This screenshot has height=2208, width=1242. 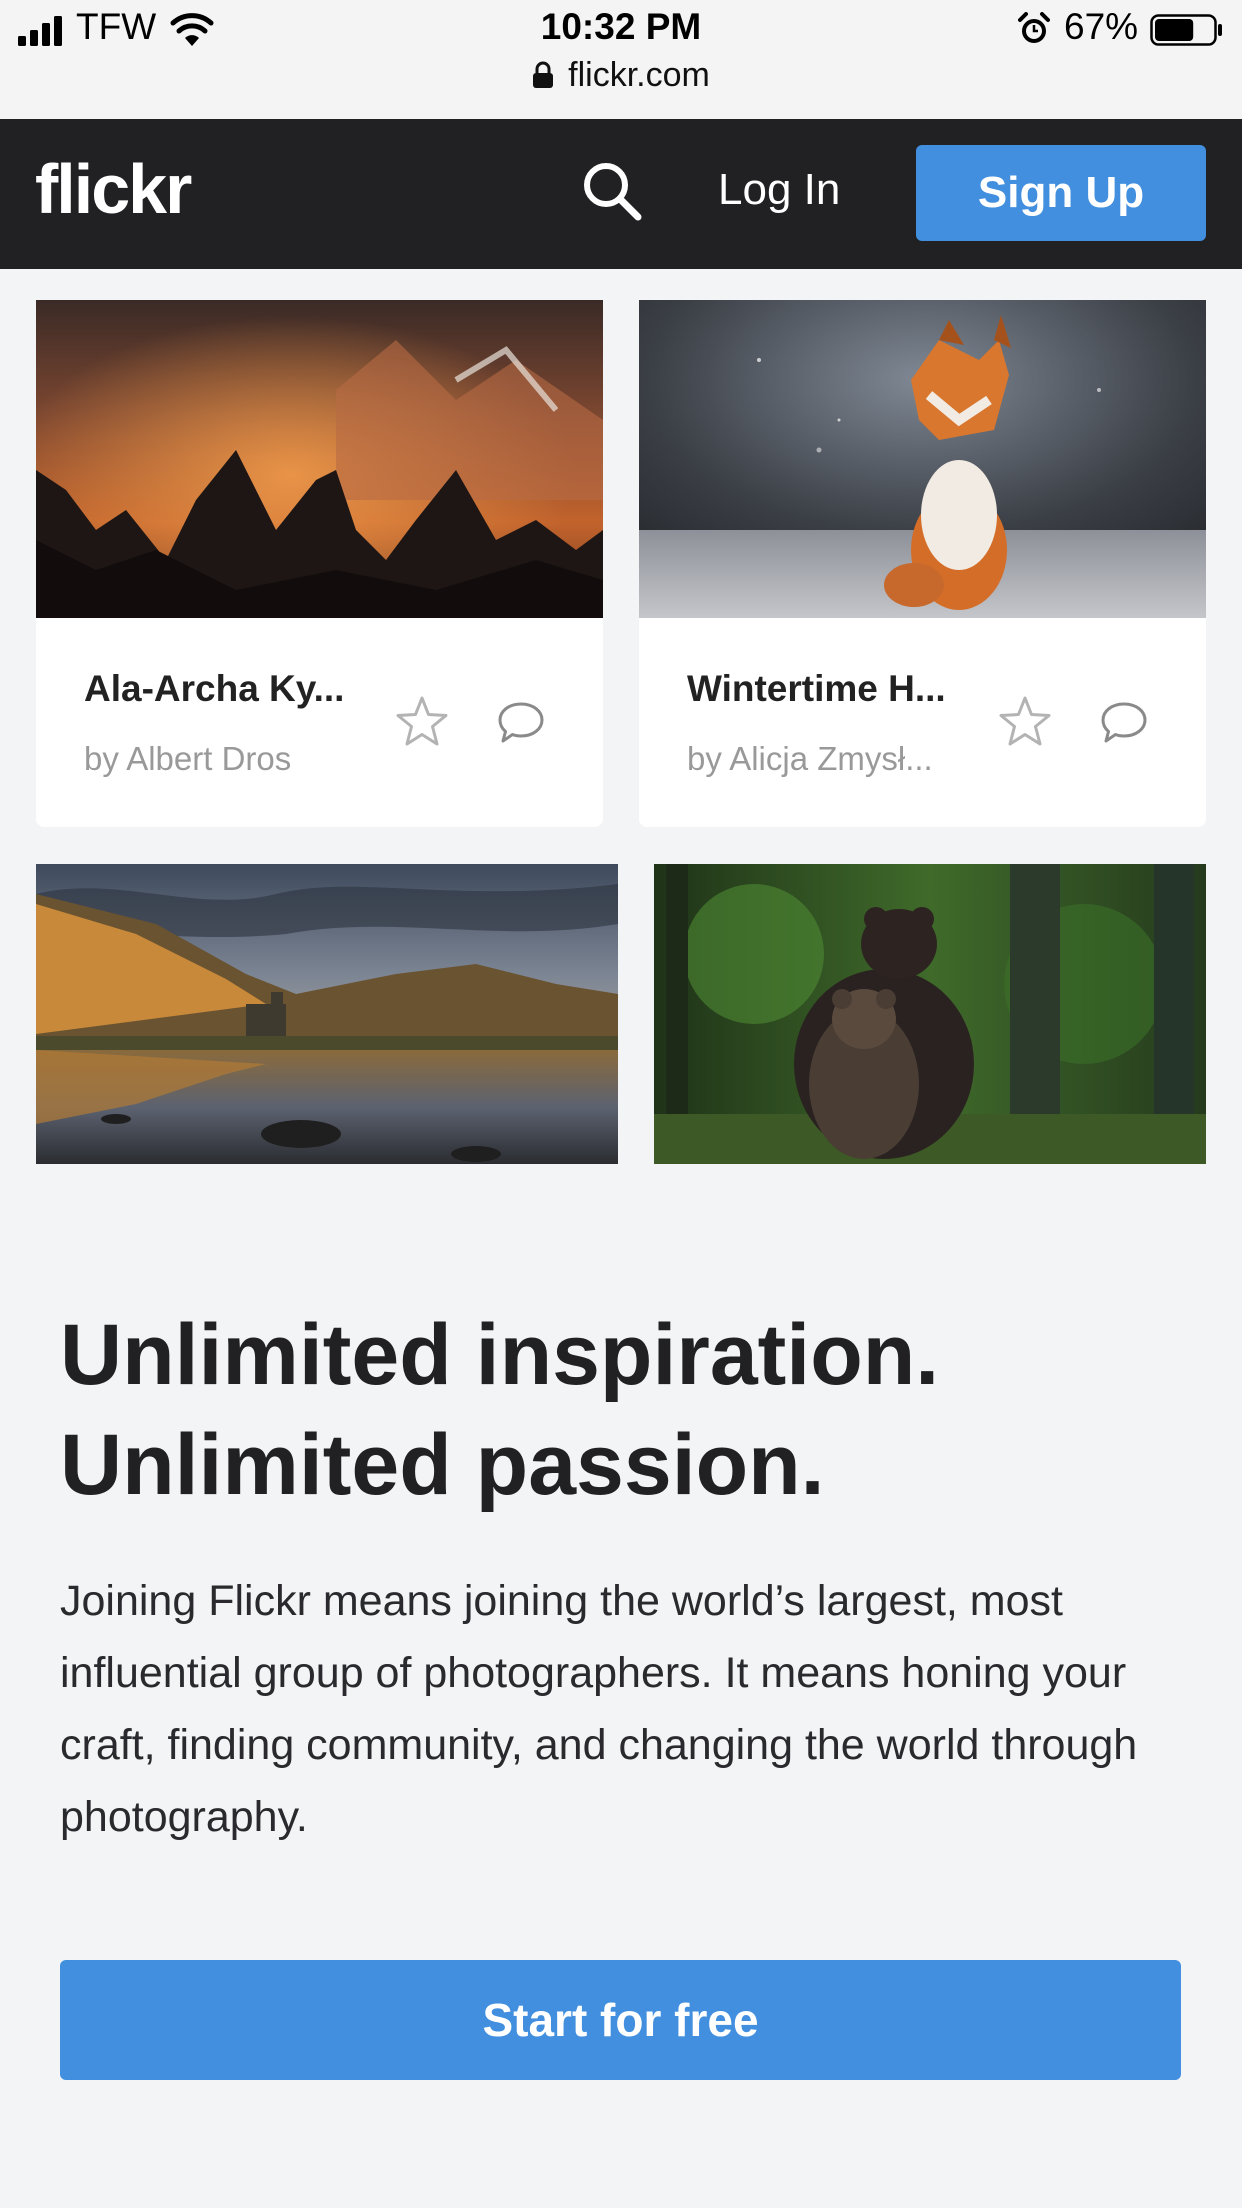 I want to click on photo-author: by Albert Dros, so click(x=187, y=759).